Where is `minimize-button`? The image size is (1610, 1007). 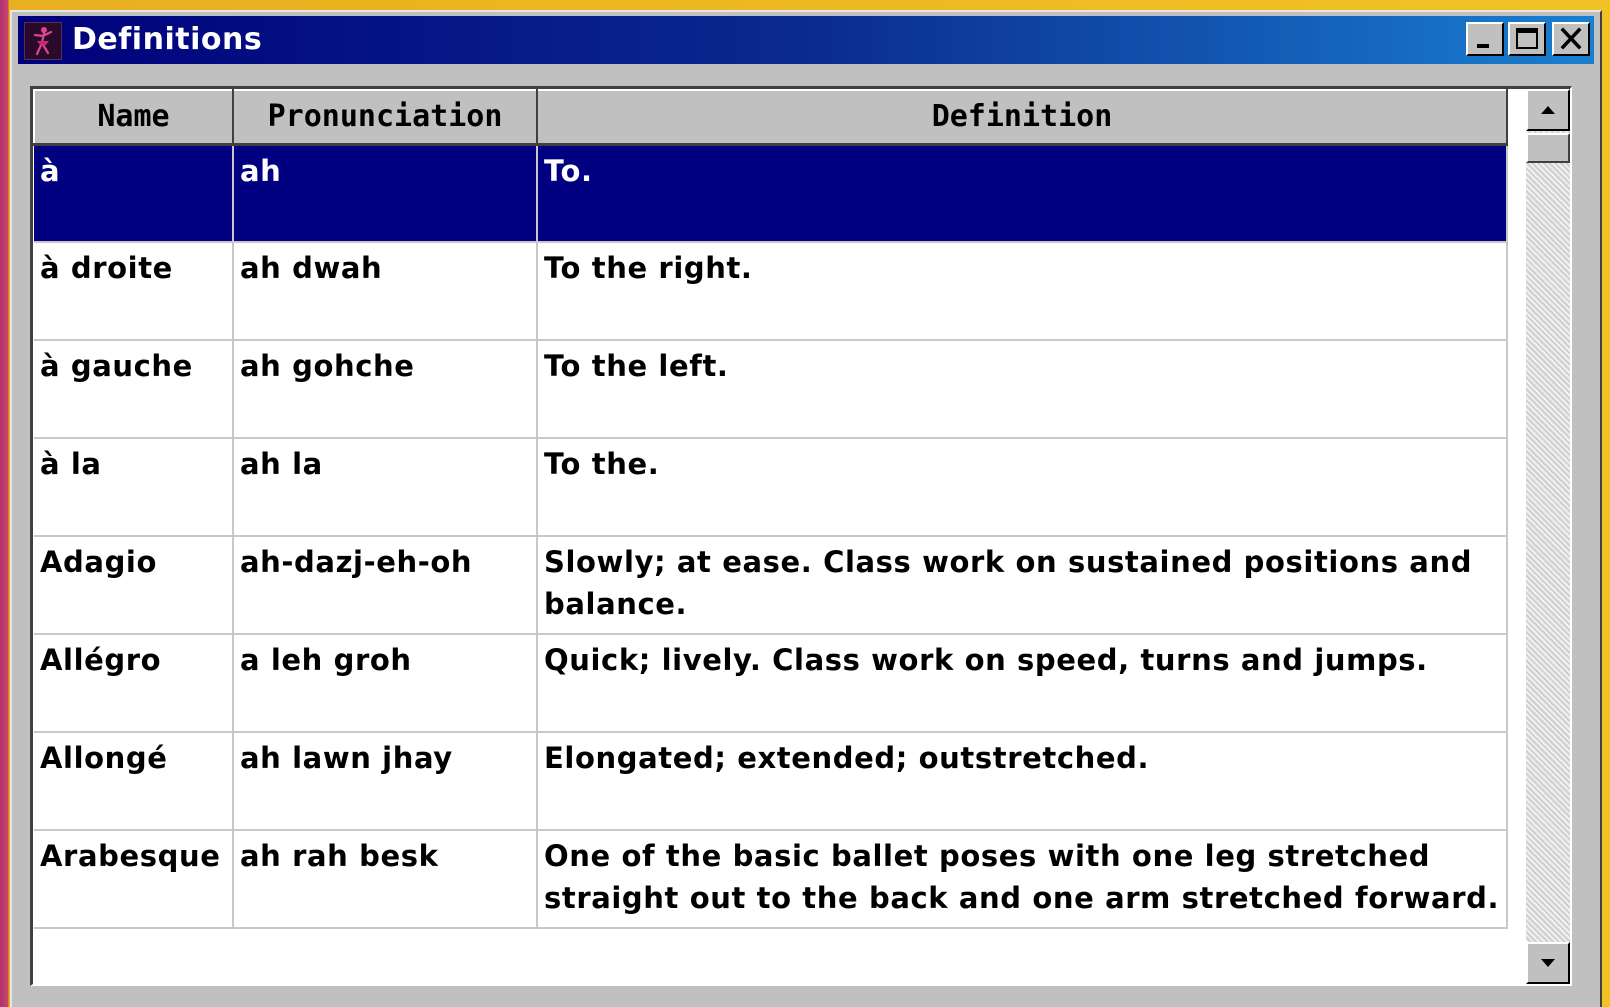 minimize-button is located at coordinates (1485, 39).